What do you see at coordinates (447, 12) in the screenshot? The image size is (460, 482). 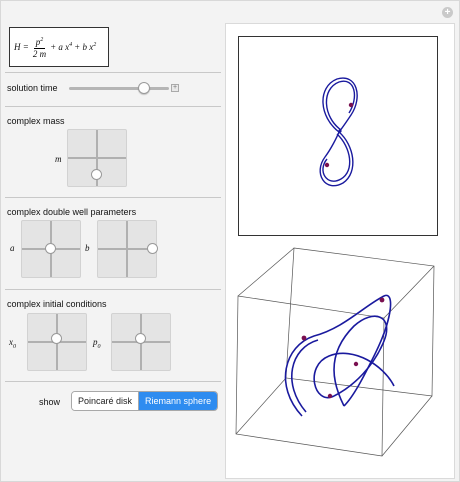 I see `expand-plus-icon: +` at bounding box center [447, 12].